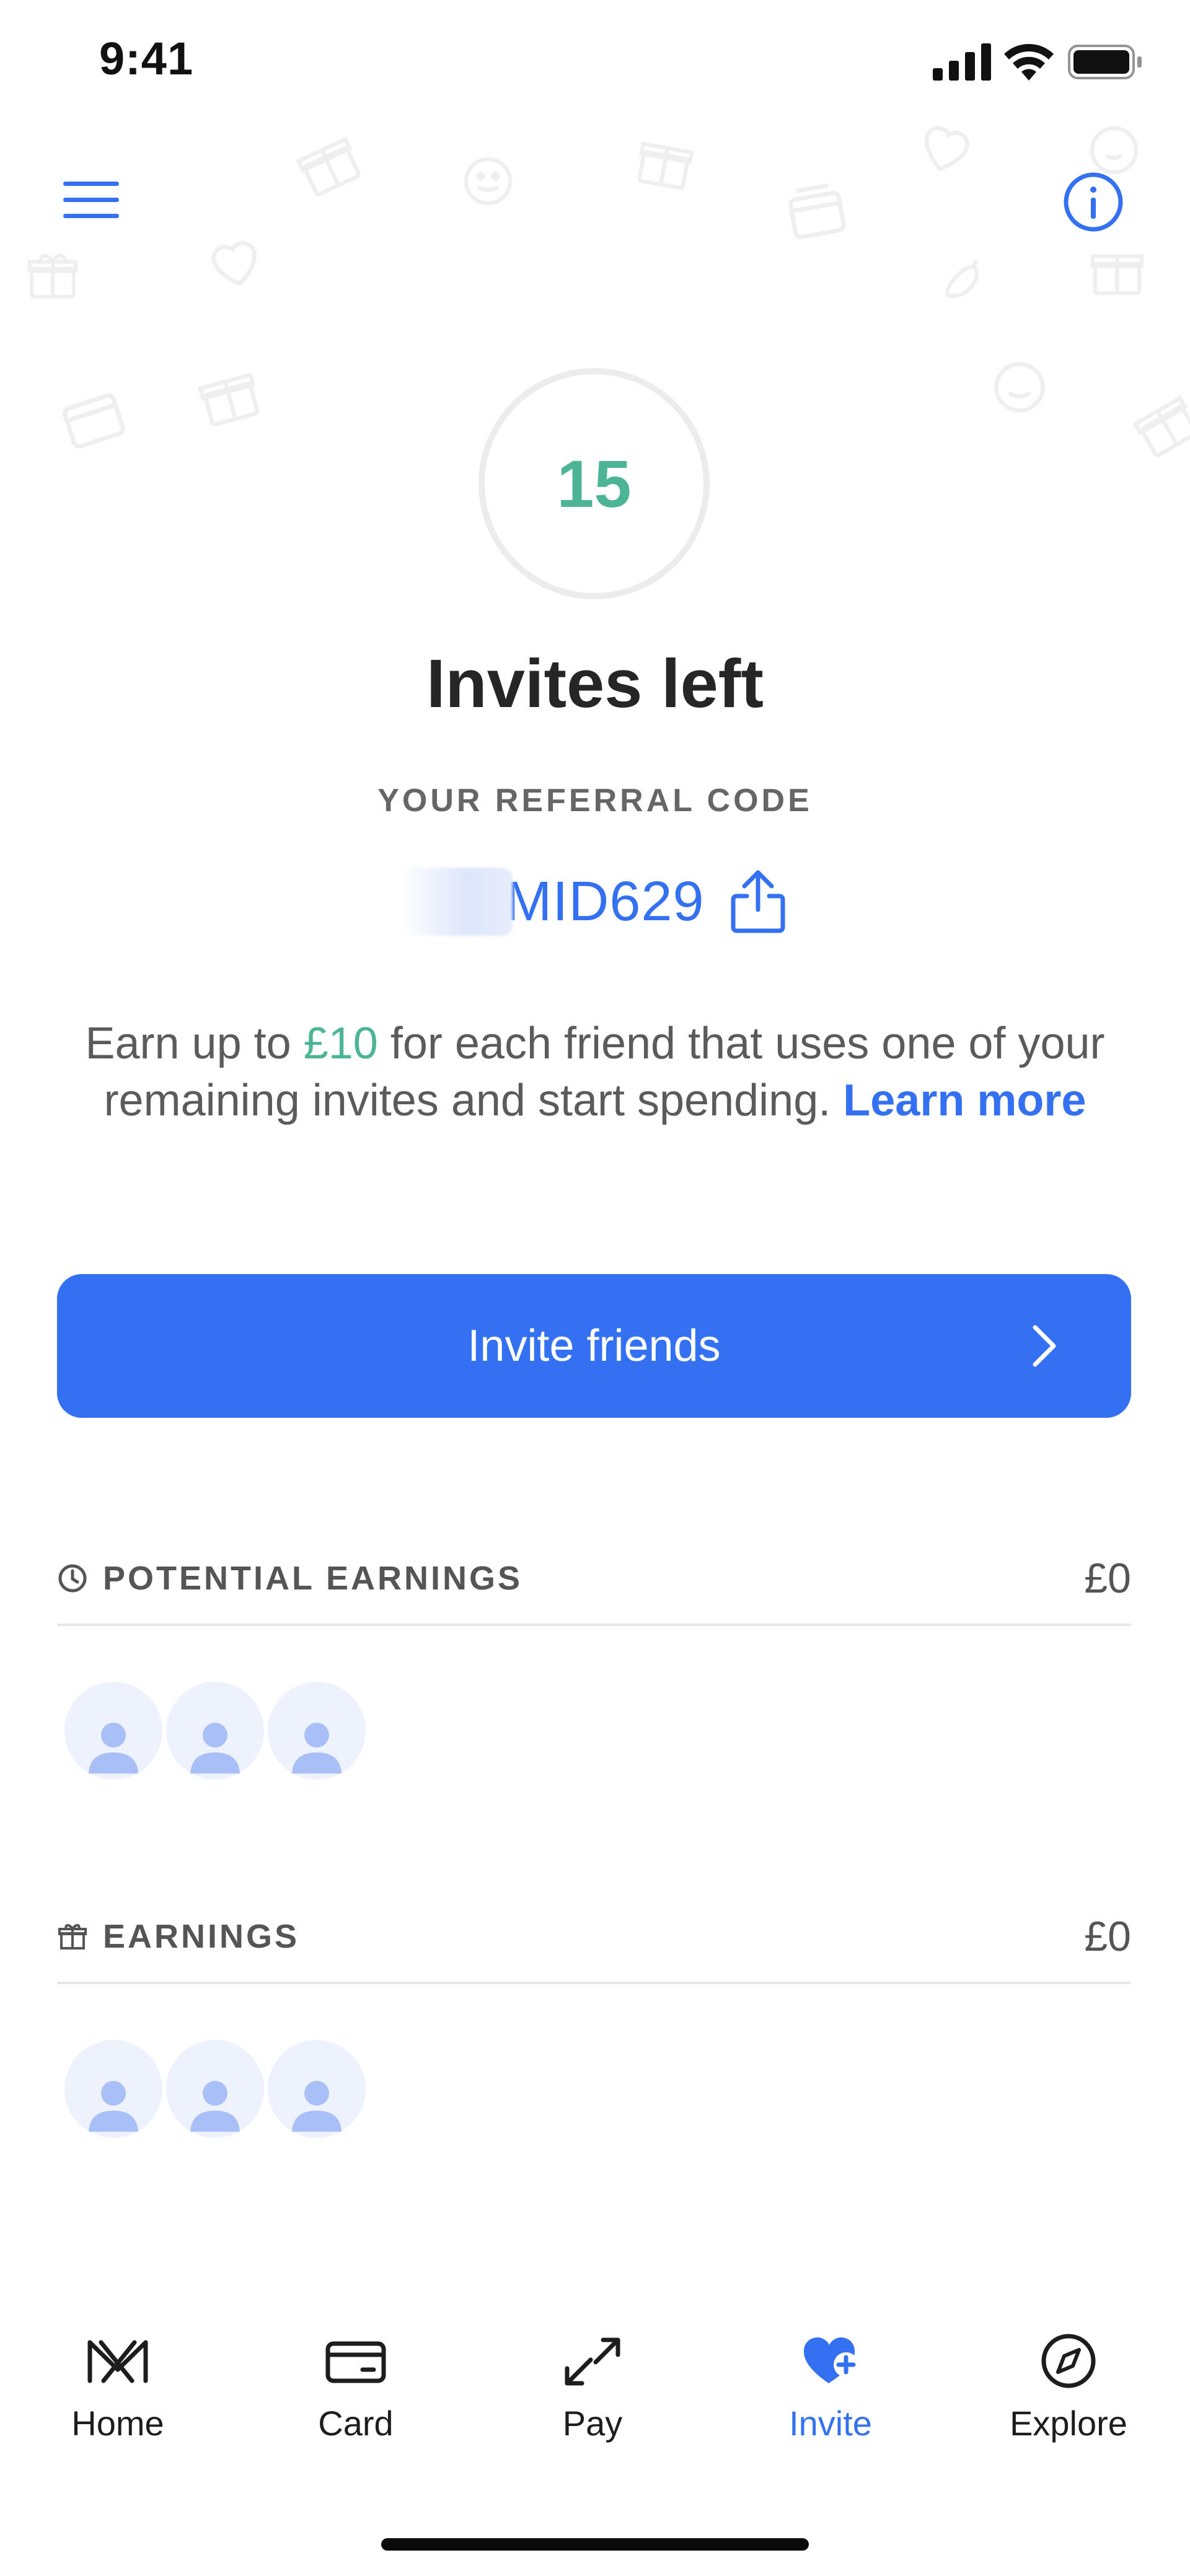  I want to click on status-time: 9:41, so click(146, 58).